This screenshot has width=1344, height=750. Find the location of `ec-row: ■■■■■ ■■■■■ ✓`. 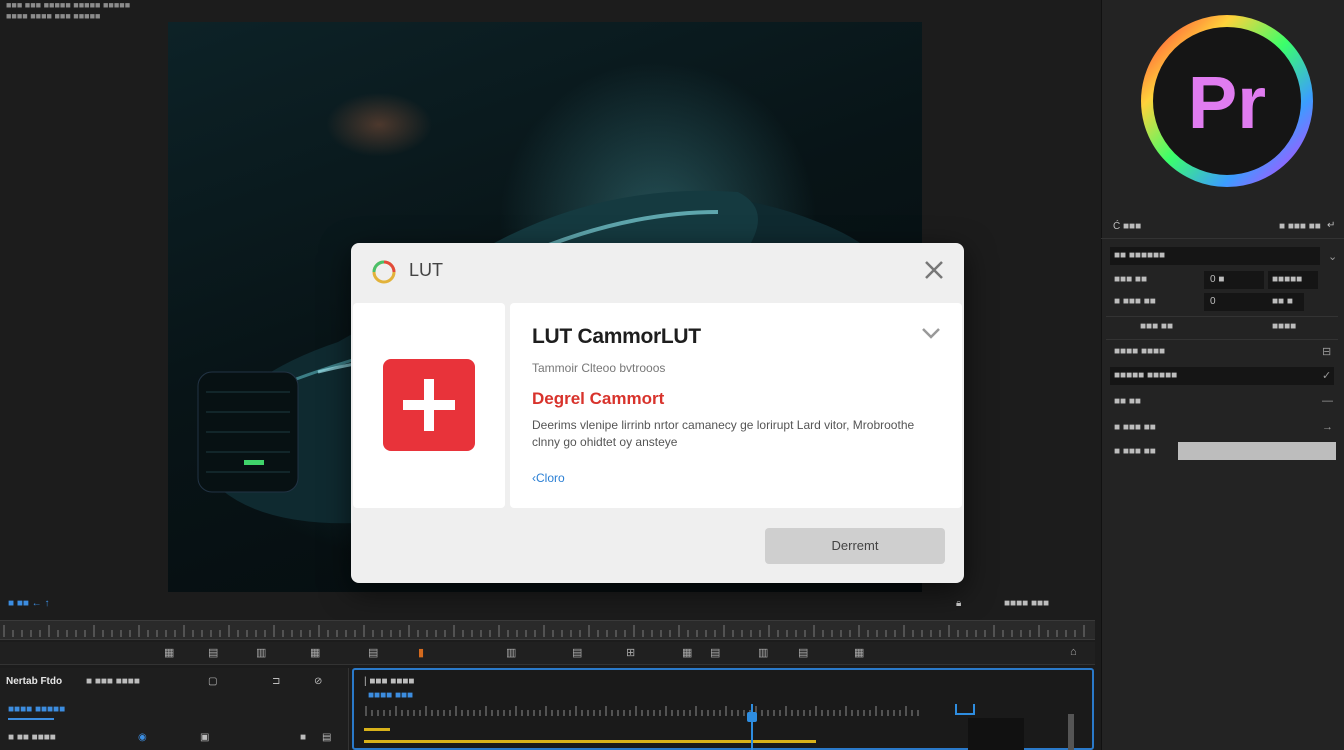

ec-row: ■■■■■ ■■■■■ ✓ is located at coordinates (1222, 376).